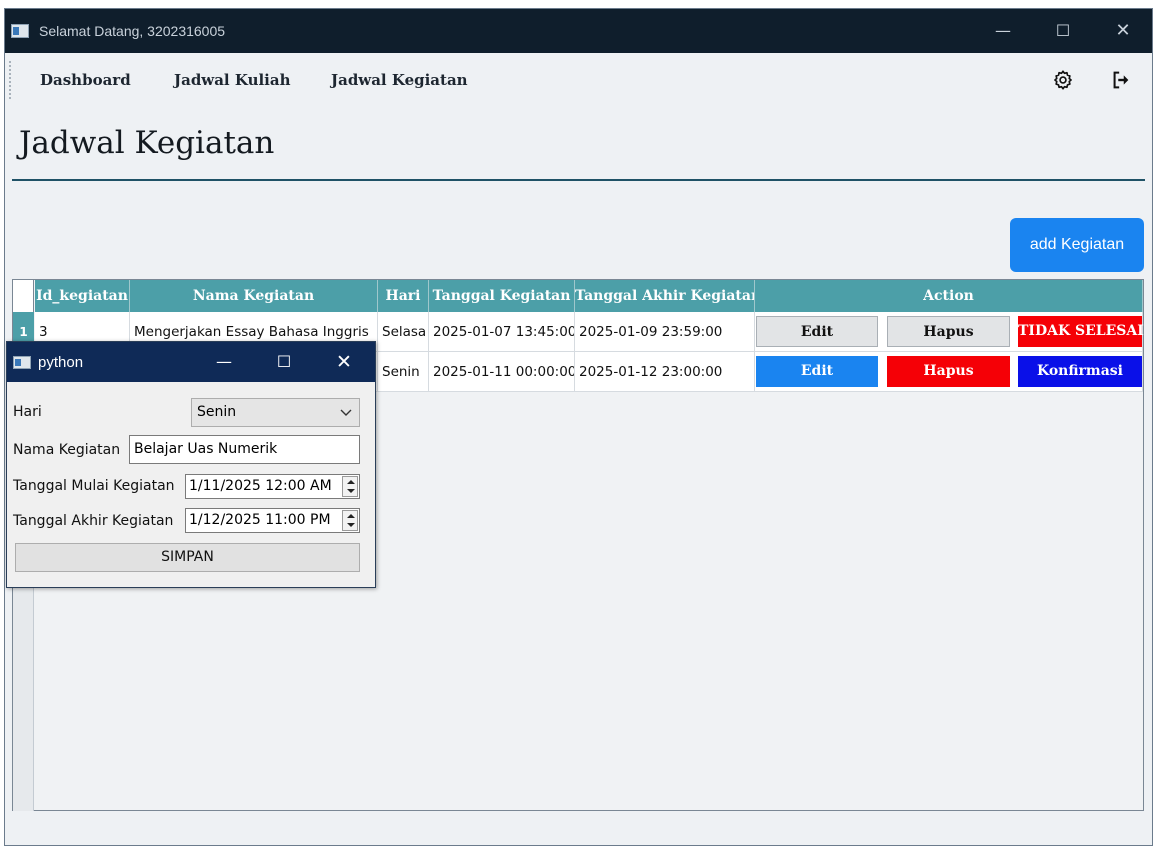 This screenshot has height=846, width=1153. Describe the element at coordinates (1123, 31) in the screenshot. I see `close-button: ✕` at that location.